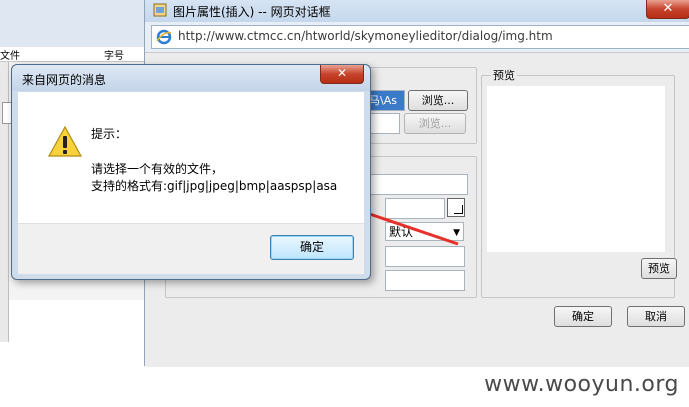 Image resolution: width=689 pixels, height=407 pixels. What do you see at coordinates (65, 141) in the screenshot?
I see `warning-icon` at bounding box center [65, 141].